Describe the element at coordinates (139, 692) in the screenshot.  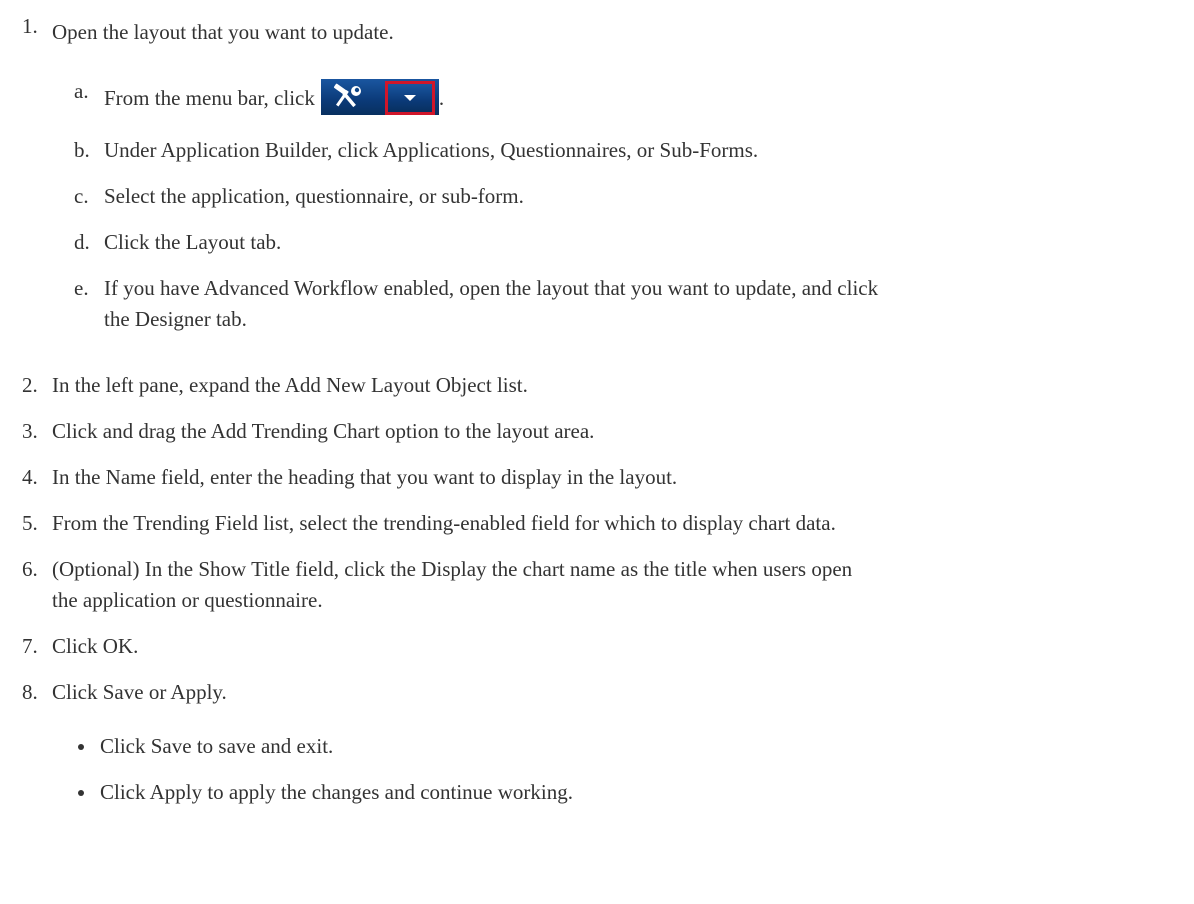
I see `step-text: Click Save or Apply.` at that location.